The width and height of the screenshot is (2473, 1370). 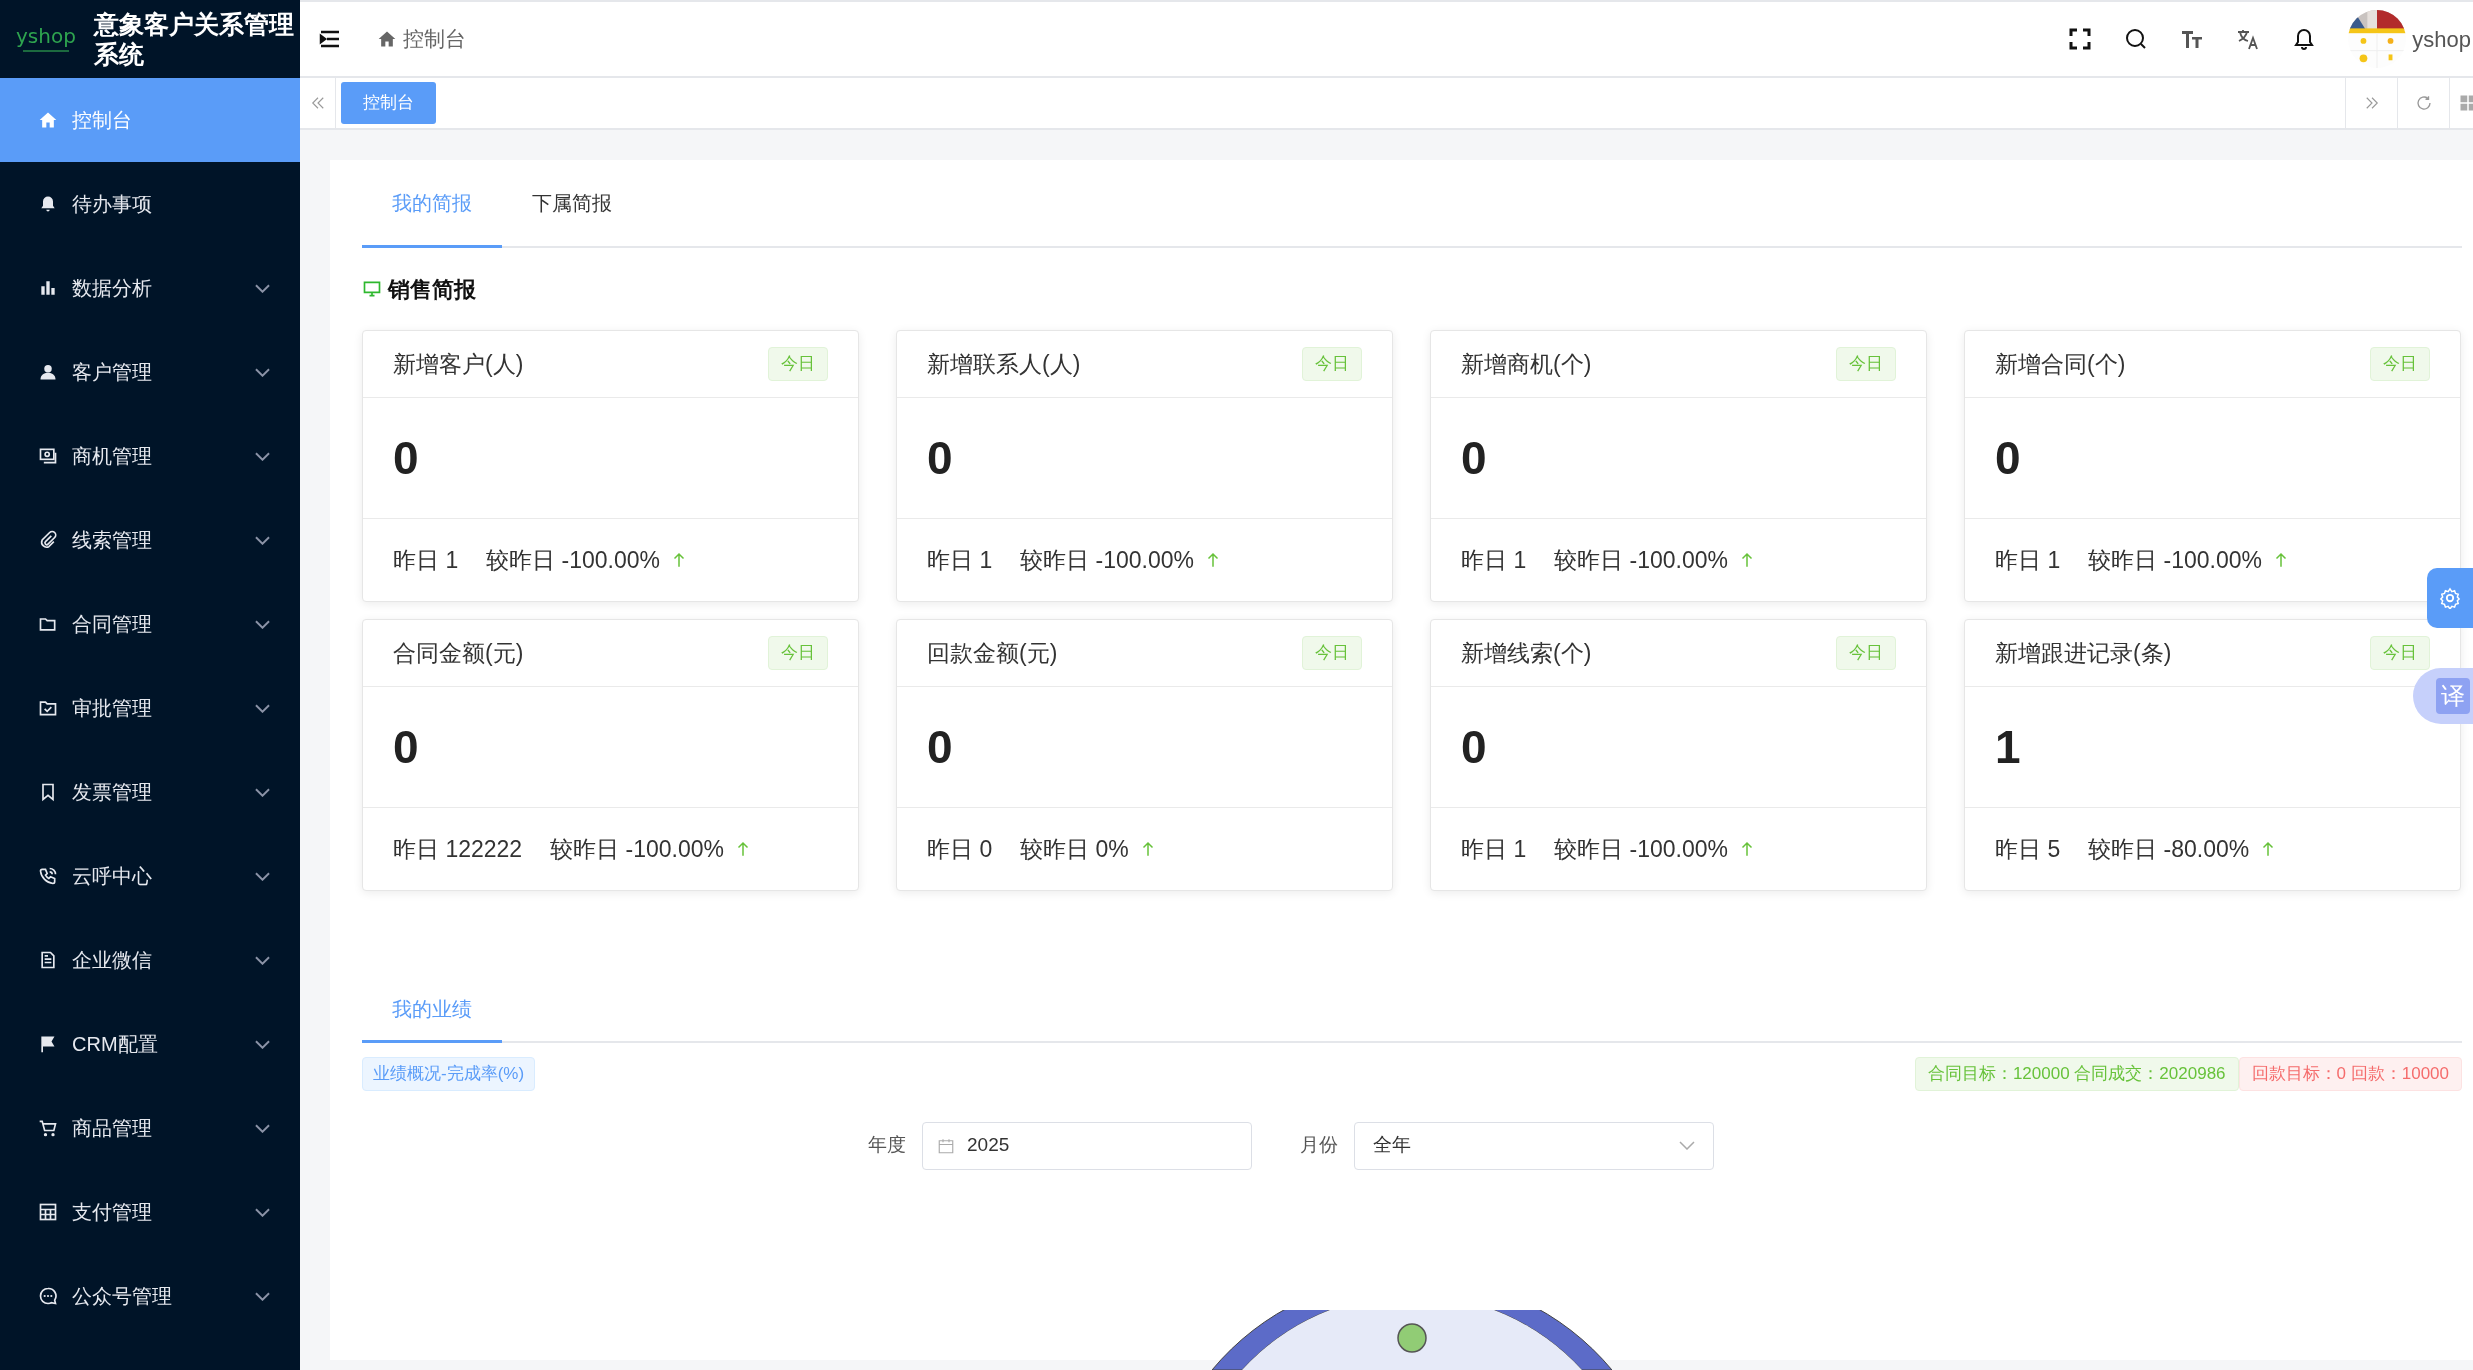 I want to click on month-select: 全年, so click(x=1534, y=1145).